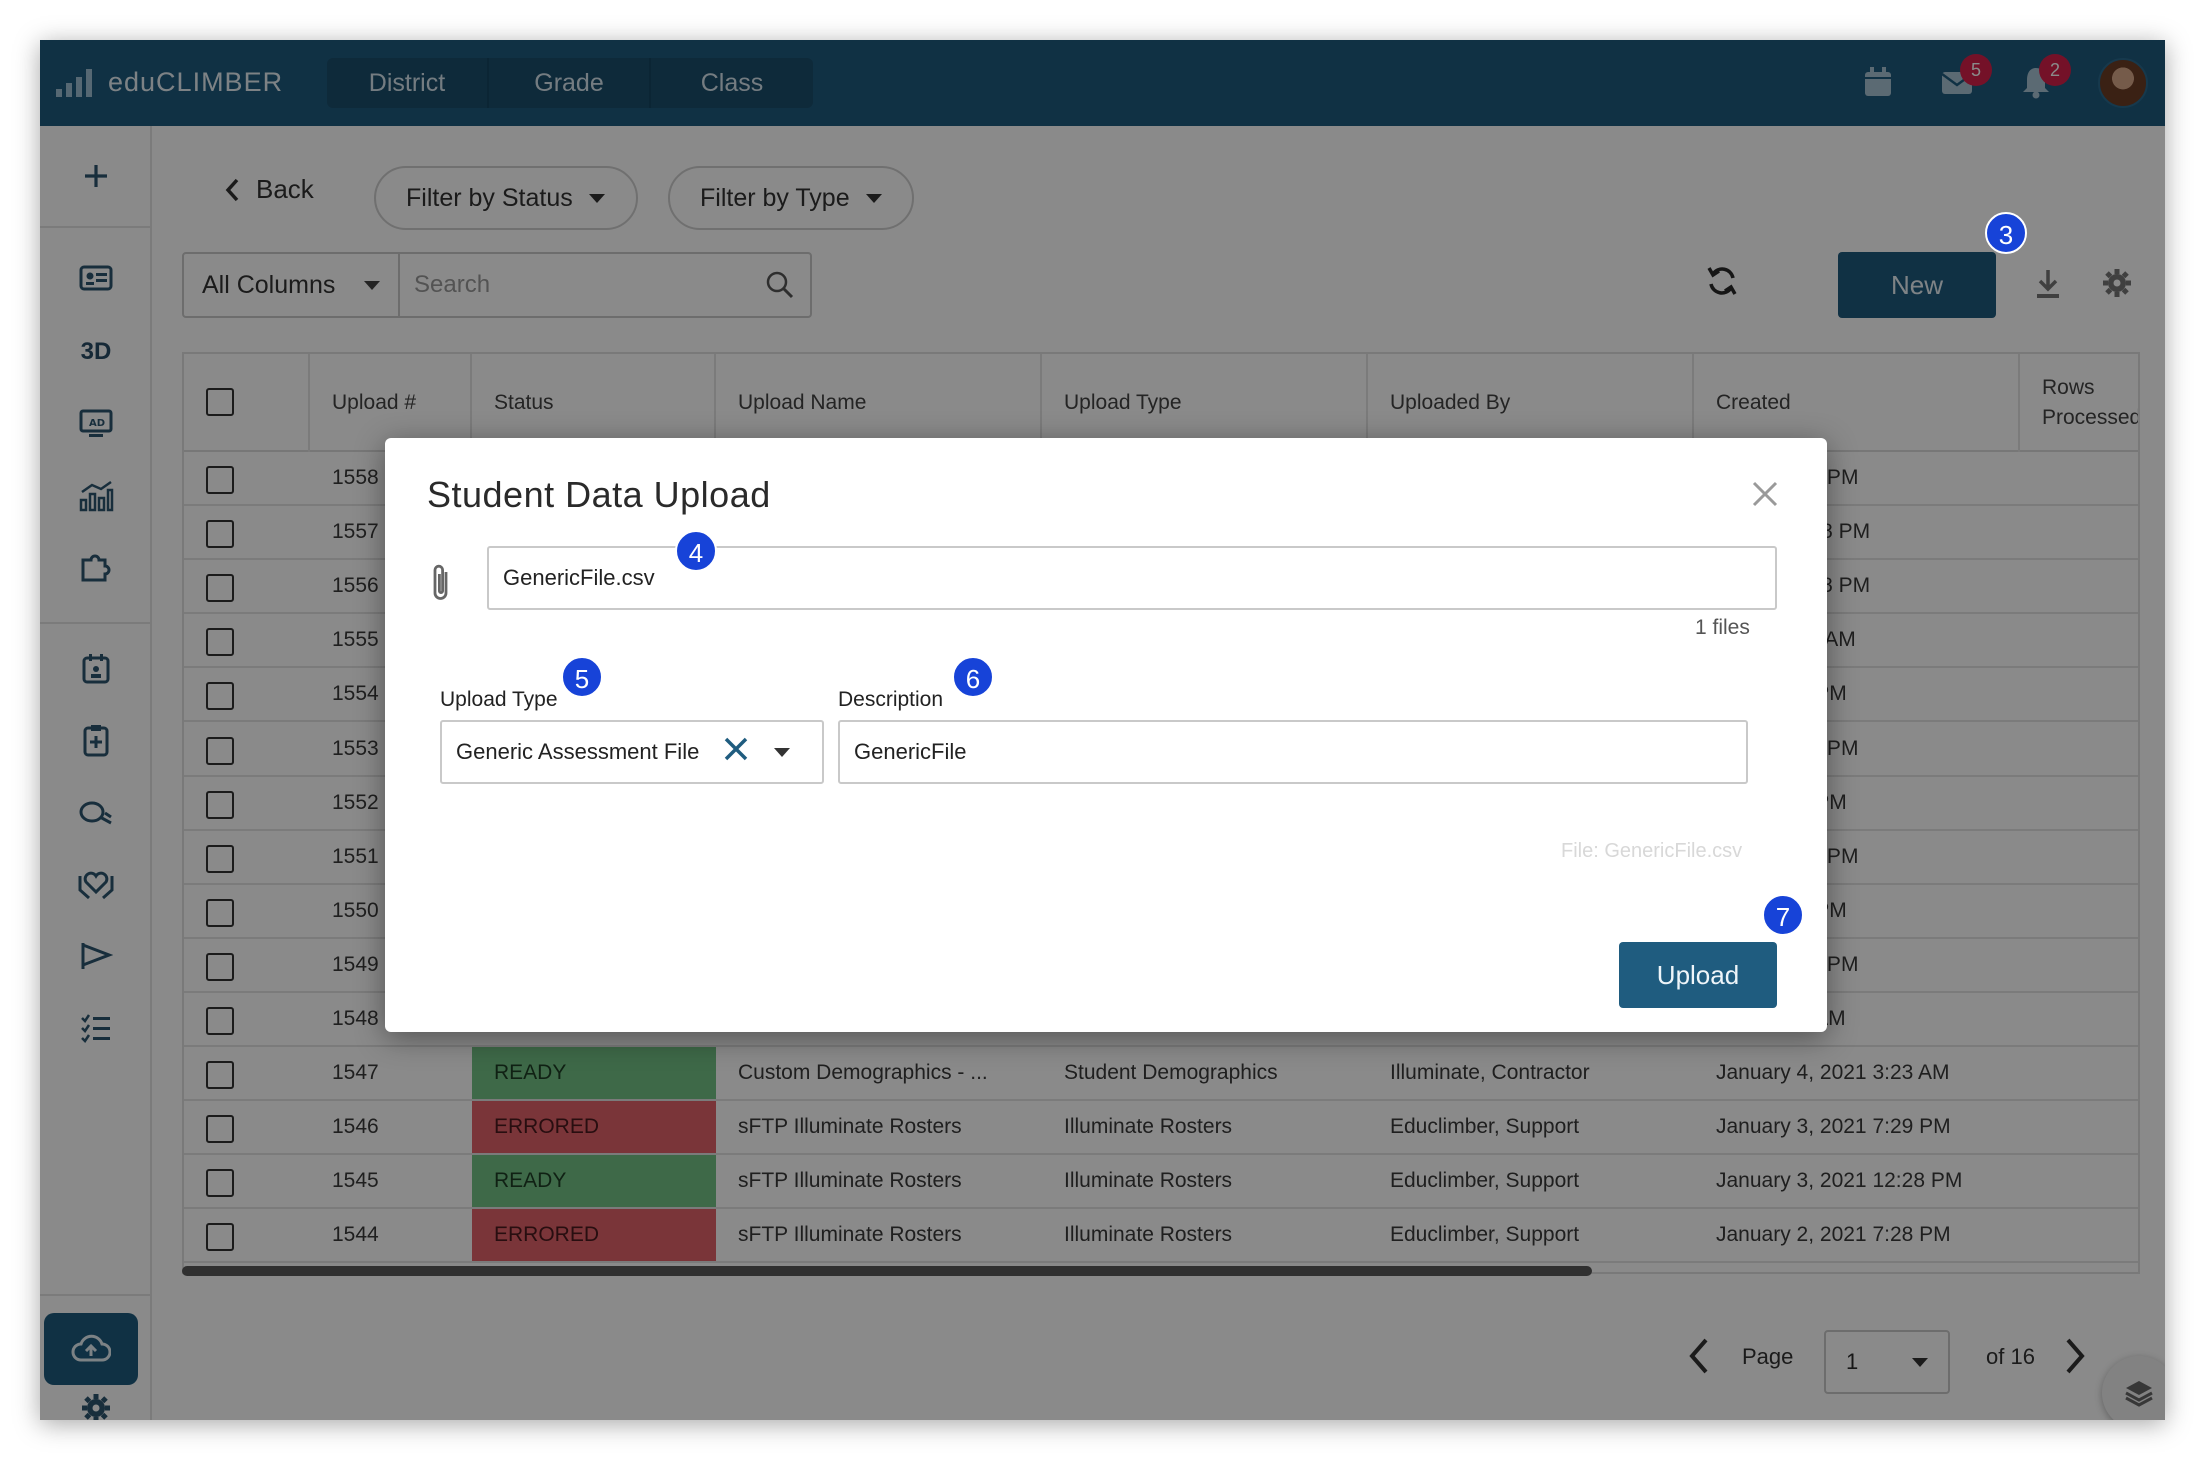 This screenshot has height=1460, width=2204. I want to click on upload-type-value: Generic Assessment File, so click(578, 751).